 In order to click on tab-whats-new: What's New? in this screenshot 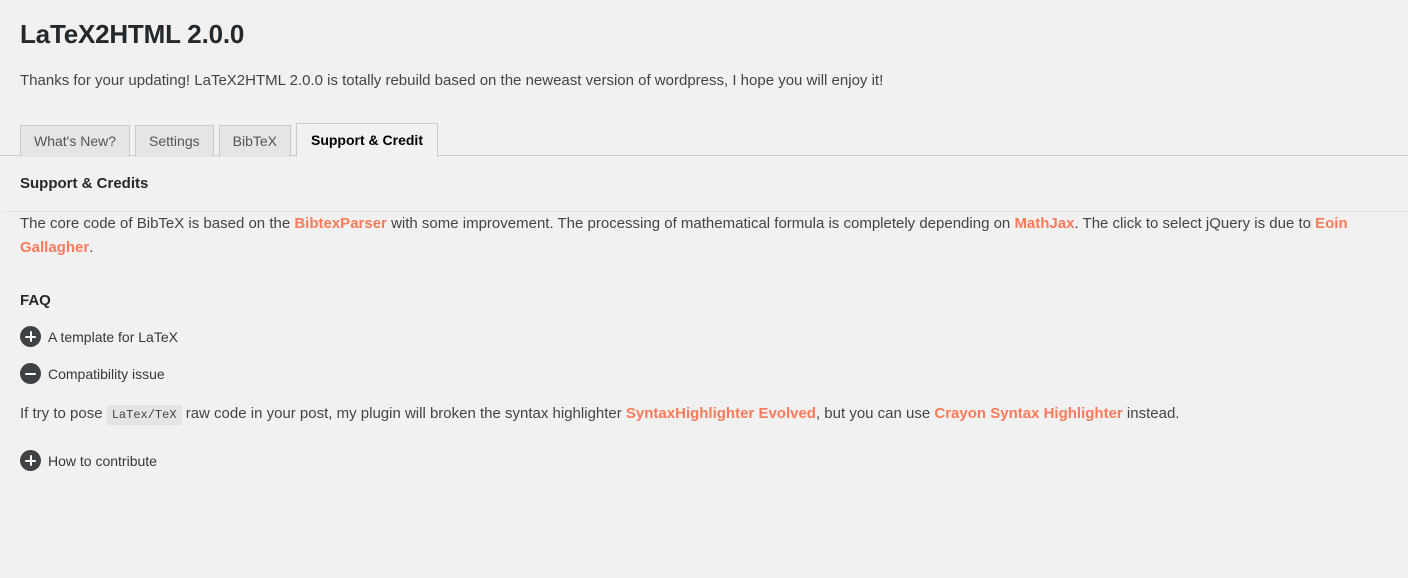, I will do `click(75, 141)`.